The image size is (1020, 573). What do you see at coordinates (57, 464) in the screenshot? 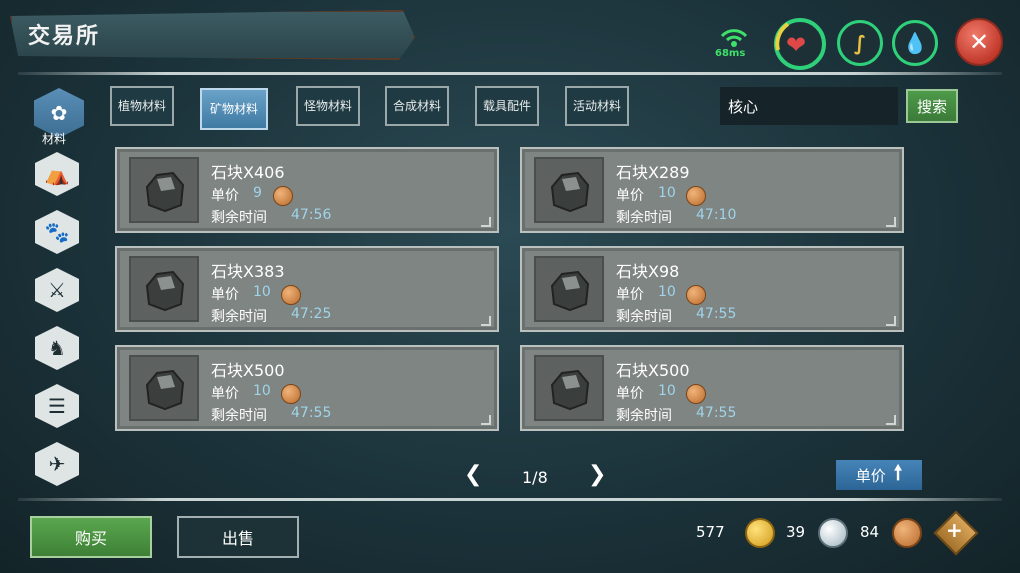
I see `sidebar-item-glider: ✈` at bounding box center [57, 464].